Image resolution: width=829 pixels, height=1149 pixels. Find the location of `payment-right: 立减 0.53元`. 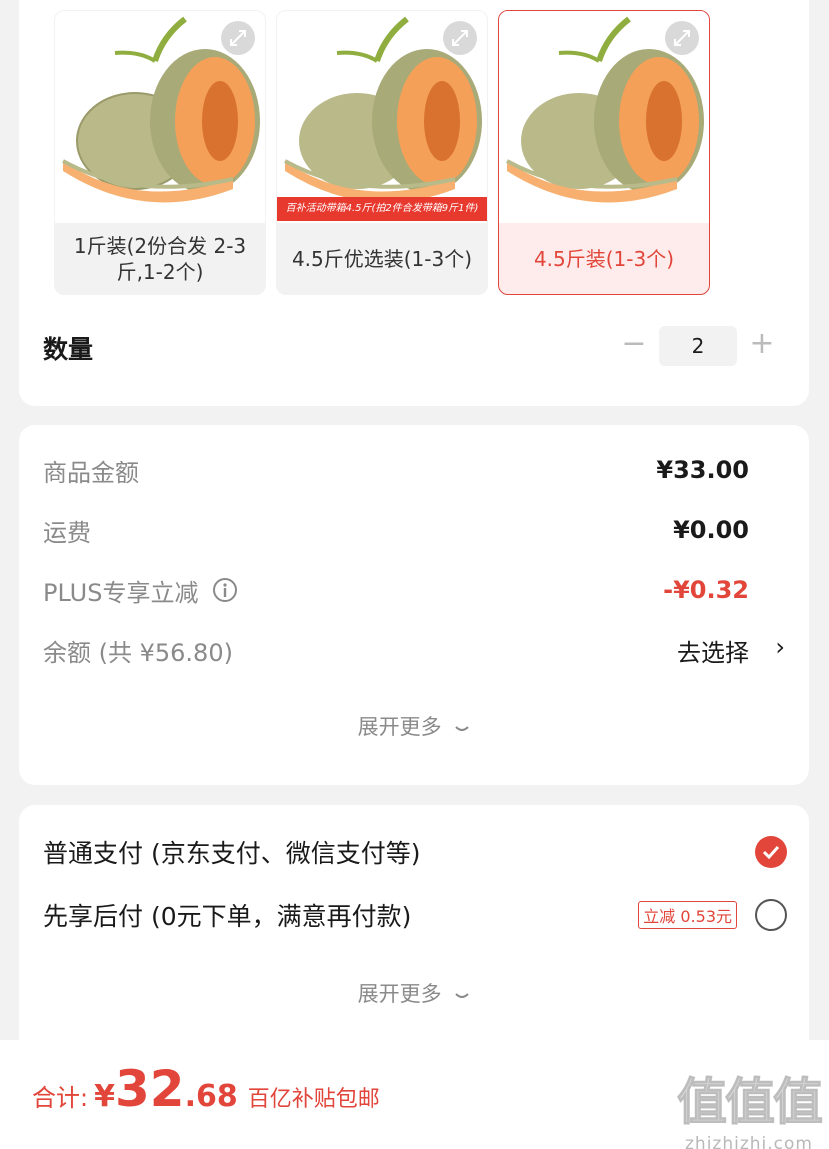

payment-right: 立减 0.53元 is located at coordinates (712, 915).